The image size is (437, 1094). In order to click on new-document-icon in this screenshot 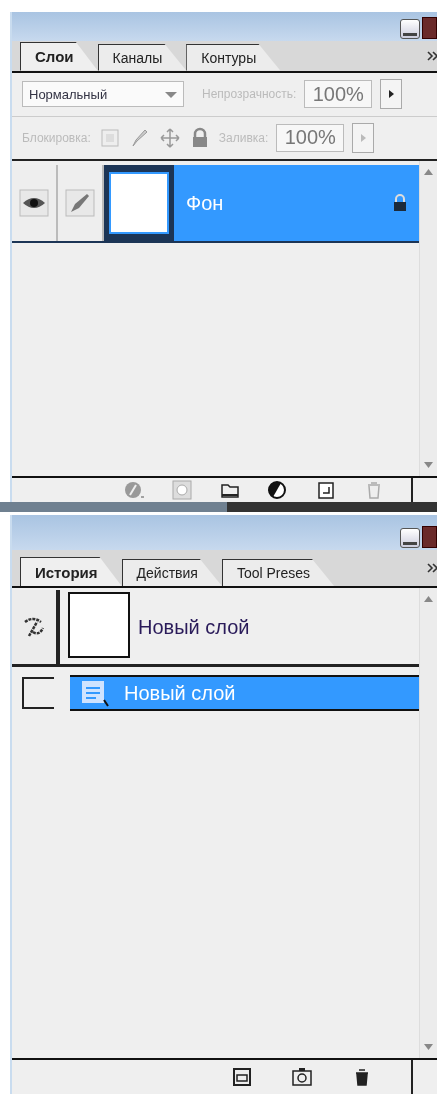, I will do `click(242, 1077)`.